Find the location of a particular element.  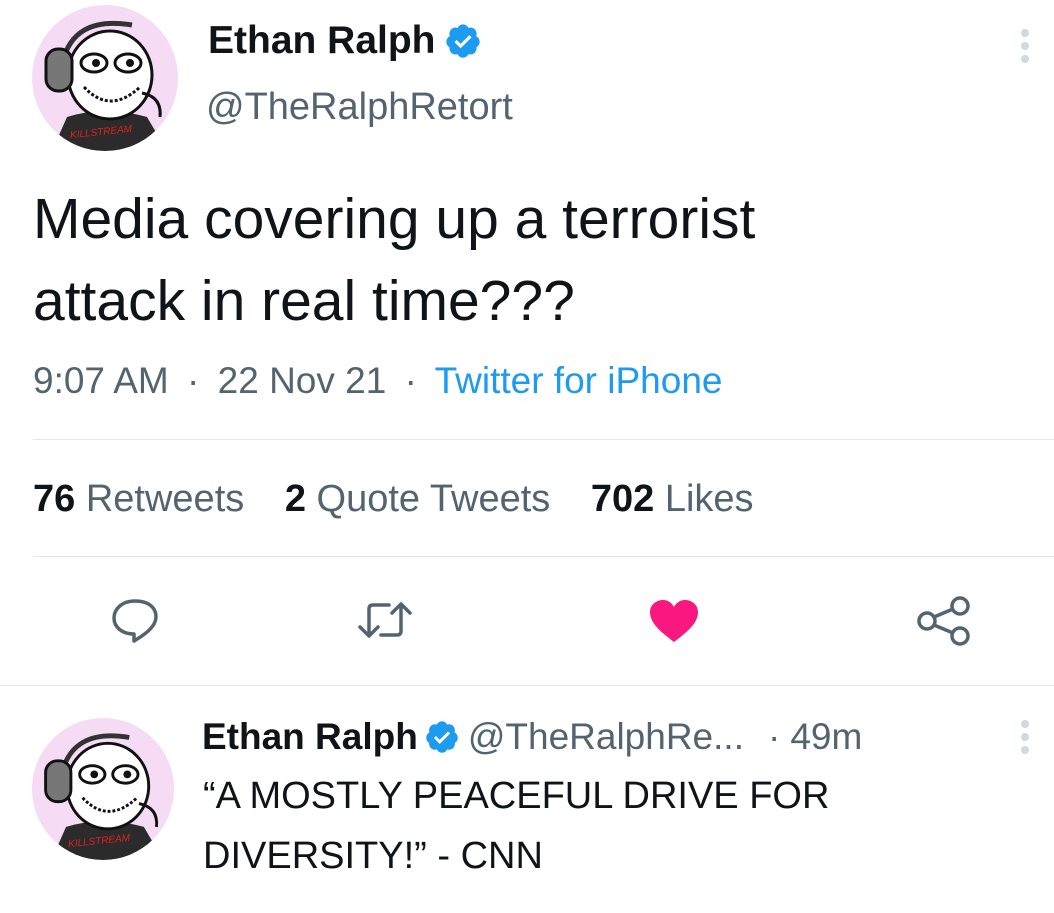

tweet-stats: 76 Retweets 2 Quote Tweets 702 Likes is located at coordinates (393, 499).